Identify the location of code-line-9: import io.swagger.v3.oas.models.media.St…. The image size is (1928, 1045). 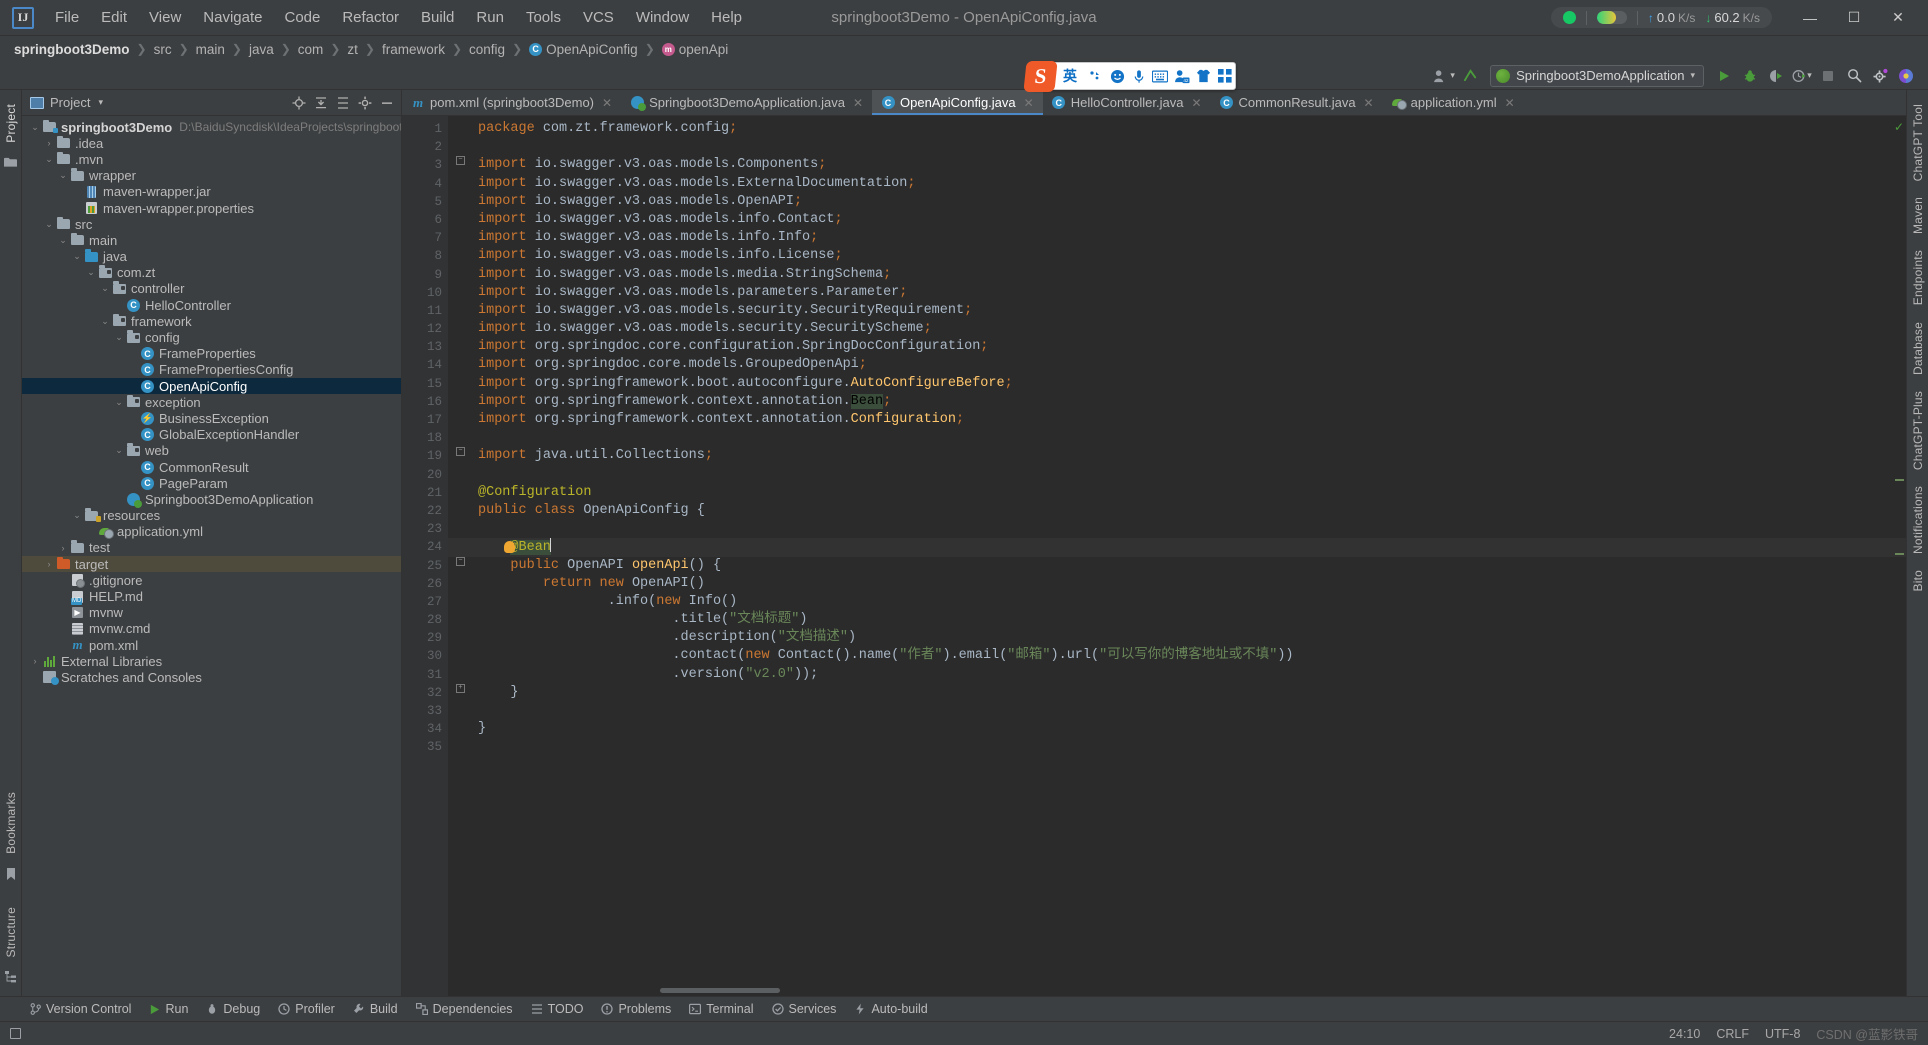
(1177, 275).